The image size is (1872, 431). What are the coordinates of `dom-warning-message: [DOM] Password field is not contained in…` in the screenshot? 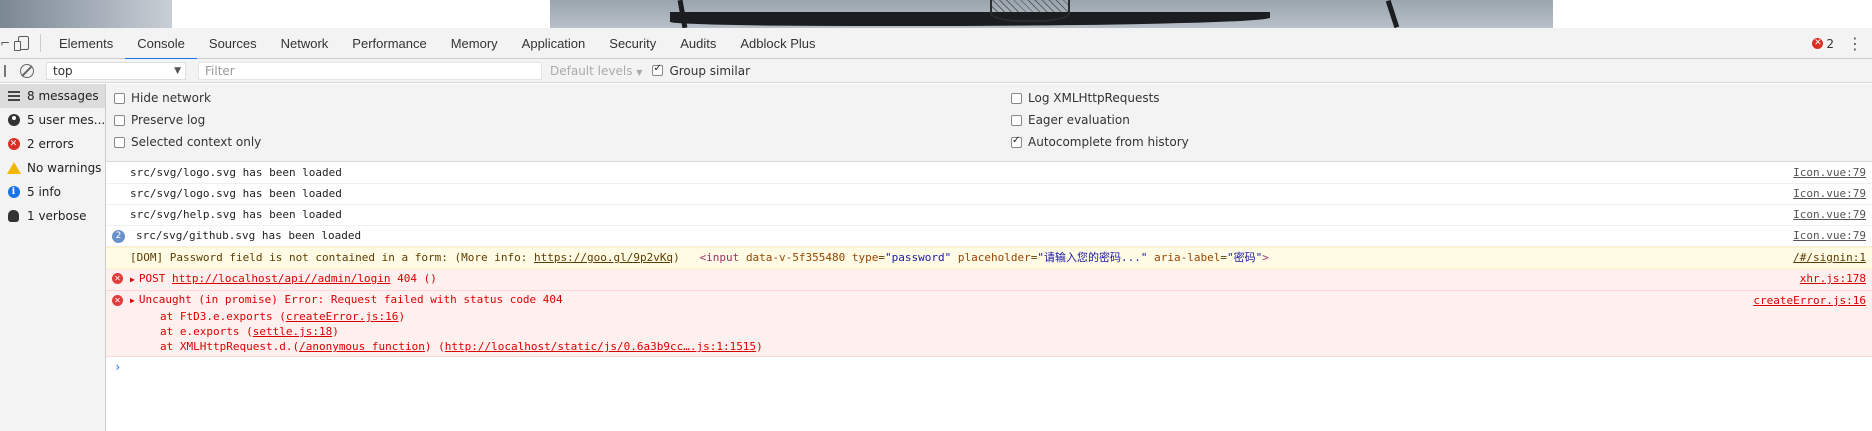 It's located at (989, 258).